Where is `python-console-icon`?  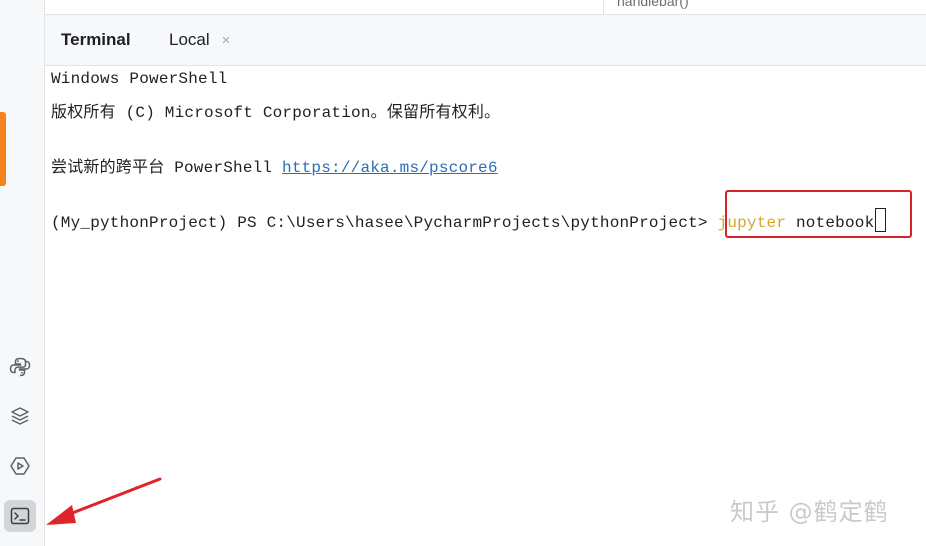 python-console-icon is located at coordinates (20, 367).